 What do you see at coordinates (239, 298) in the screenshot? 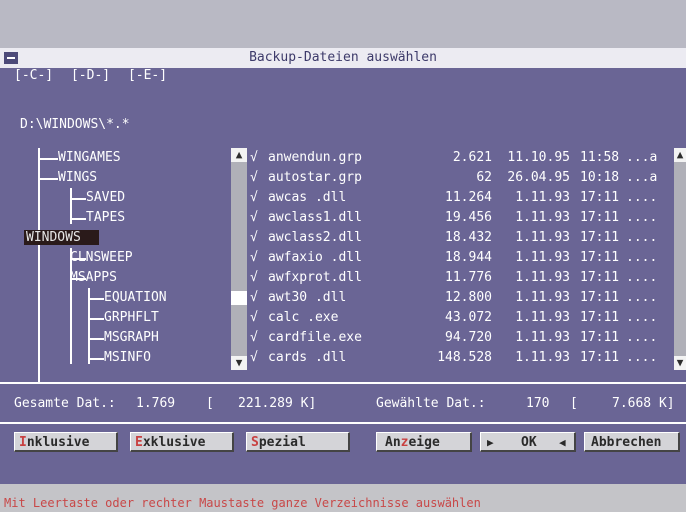
I see `scroll-thumb` at bounding box center [239, 298].